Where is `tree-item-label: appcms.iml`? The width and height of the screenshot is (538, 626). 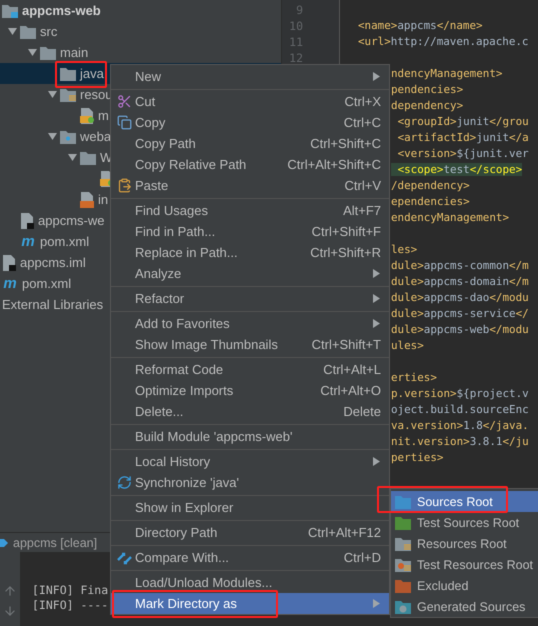 tree-item-label: appcms.iml is located at coordinates (53, 262).